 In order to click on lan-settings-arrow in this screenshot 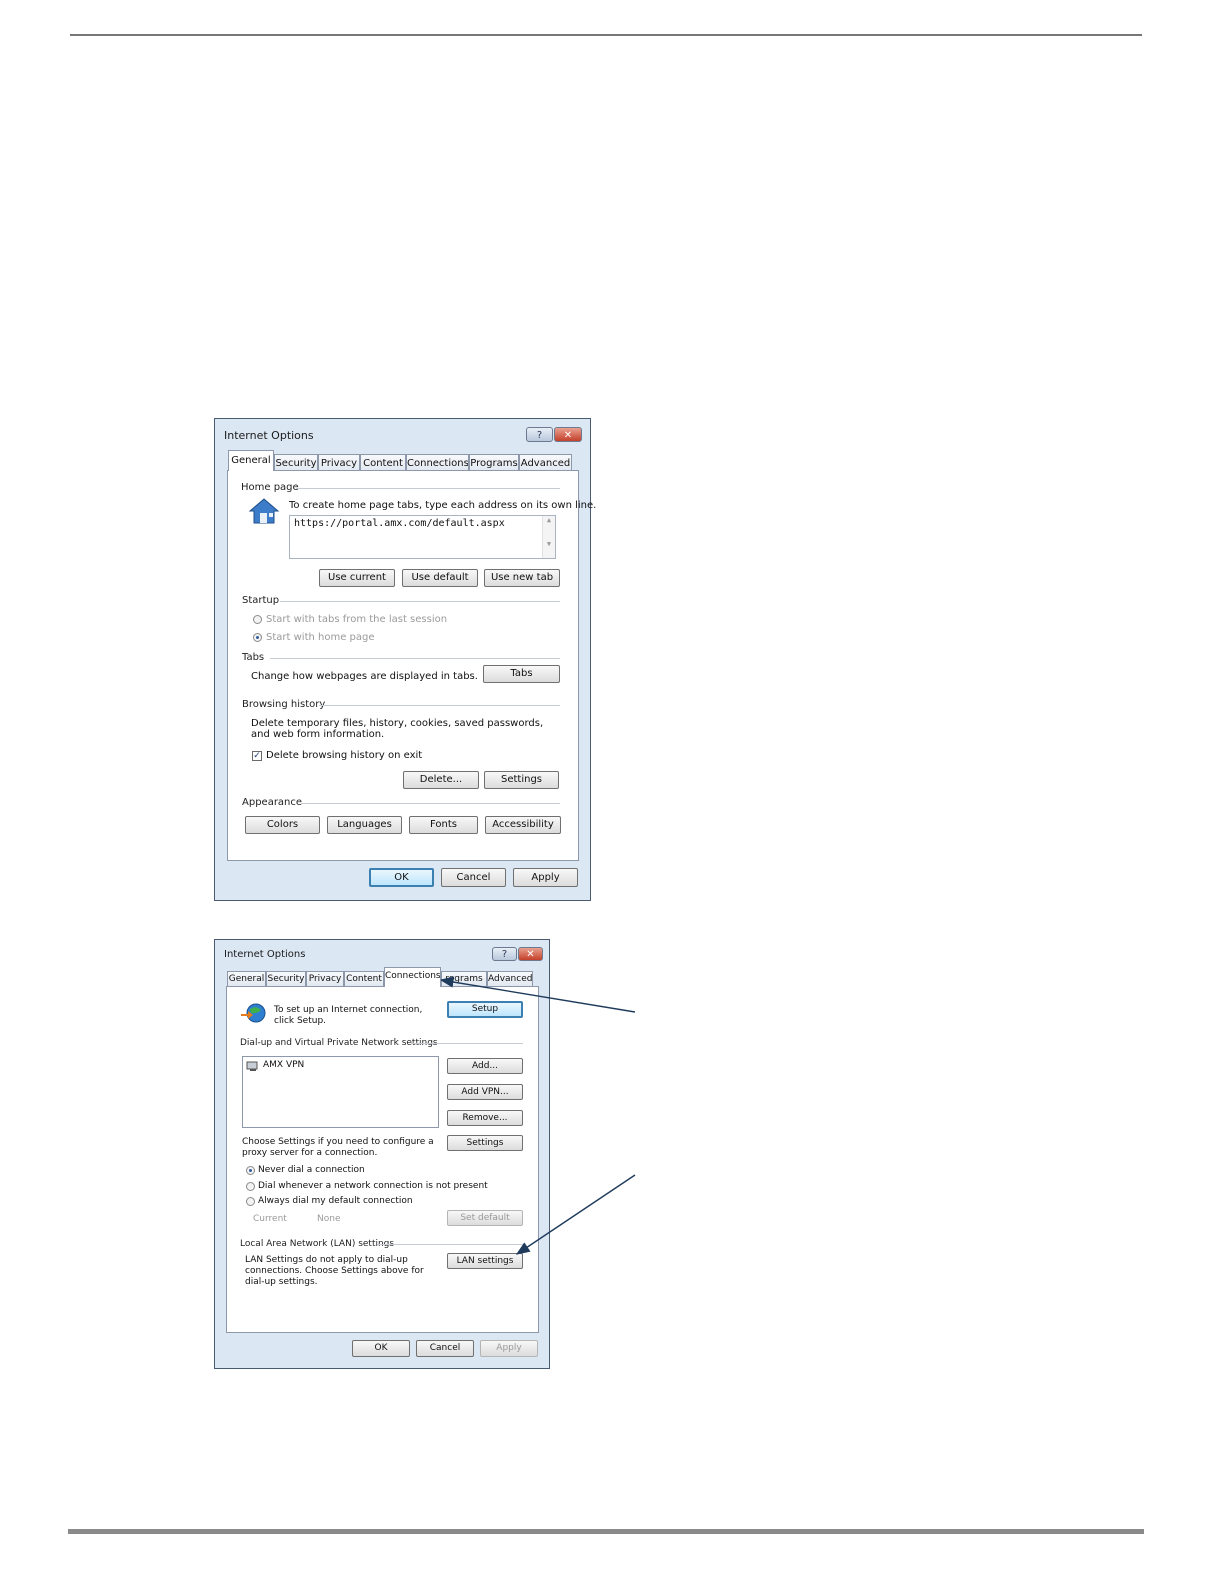, I will do `click(575, 1214)`.